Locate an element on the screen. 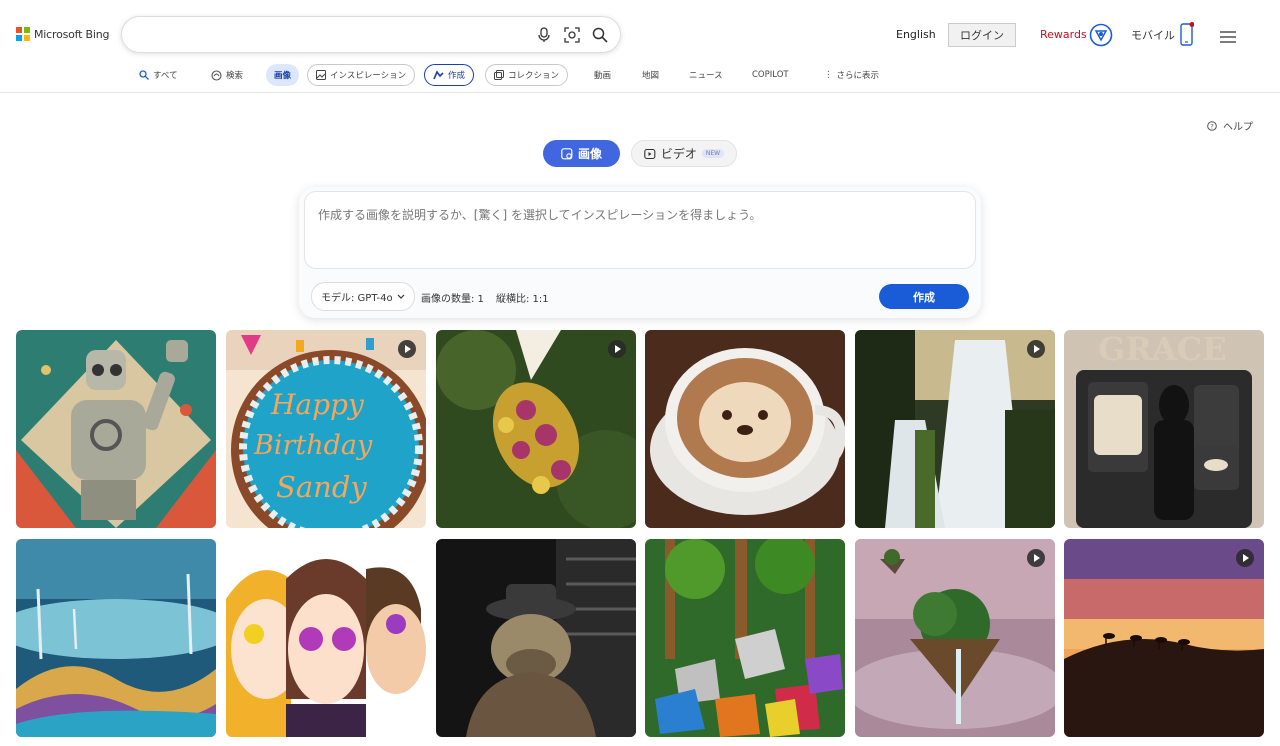 Image resolution: width=1280 pixels, height=746 pixels. chevron-down-icon is located at coordinates (401, 296).